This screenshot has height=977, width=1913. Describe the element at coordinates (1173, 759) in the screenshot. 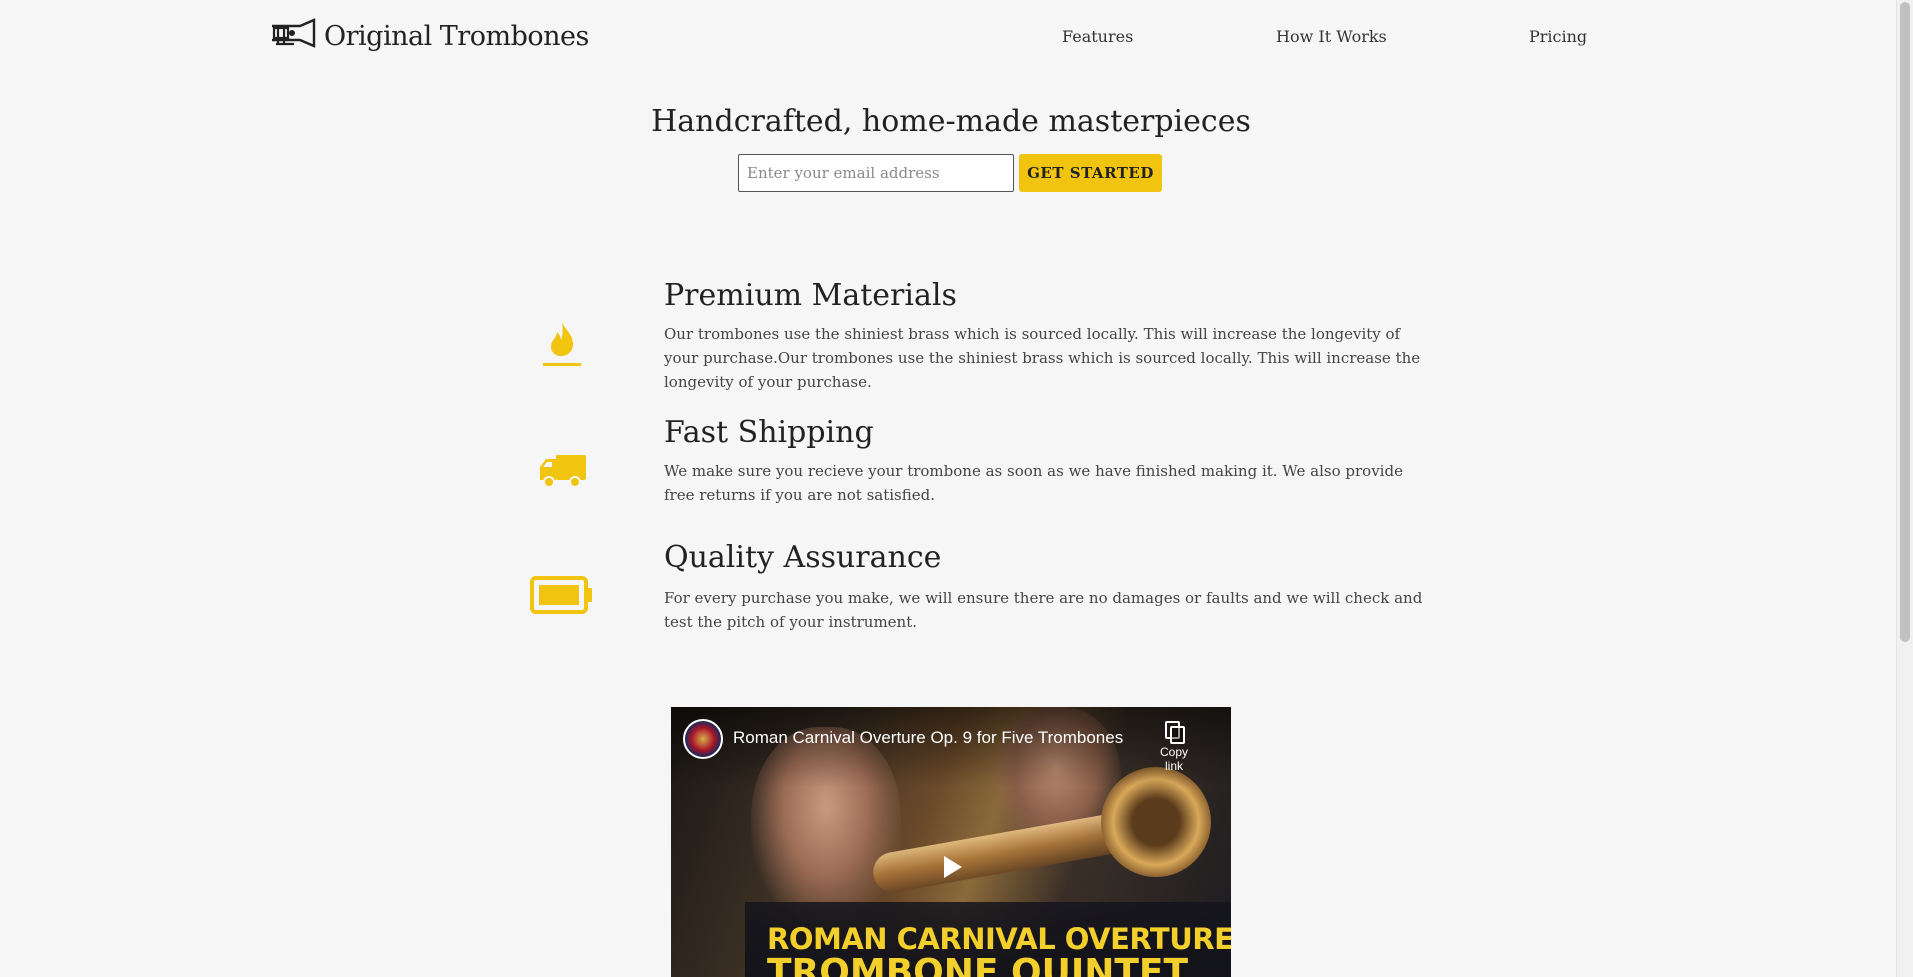

I see `copy-link-label: Copy link` at that location.